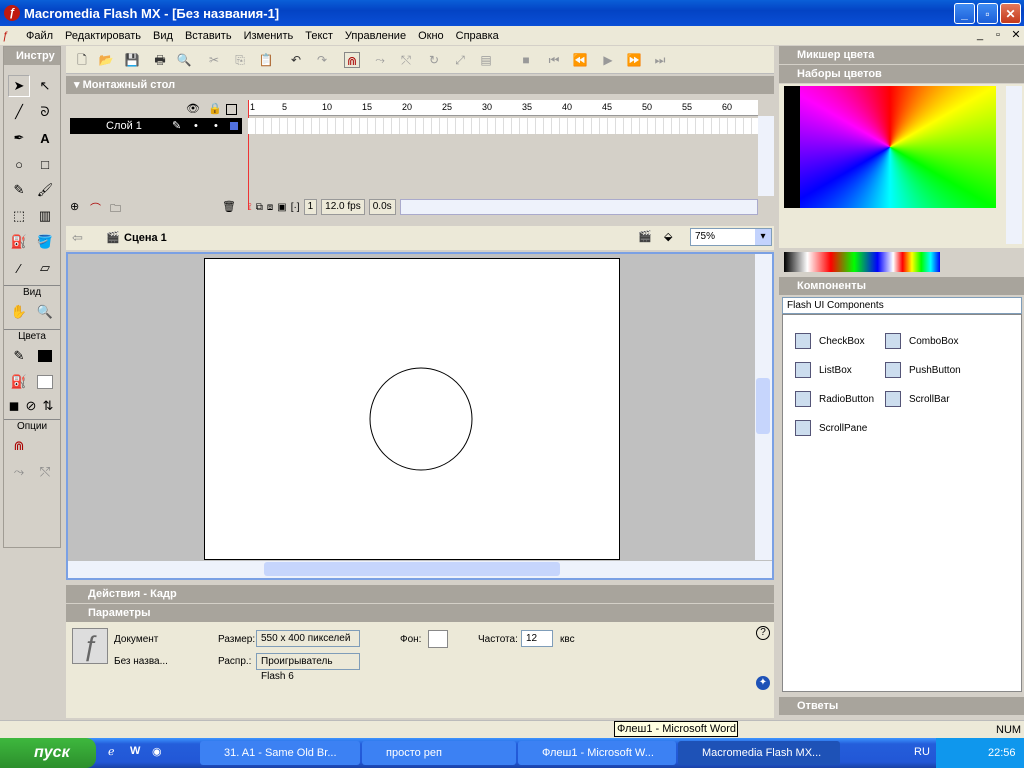 The image size is (1024, 768). Describe the element at coordinates (902, 305) in the screenshot. I see `components-dropdown: Flash UI Components` at that location.